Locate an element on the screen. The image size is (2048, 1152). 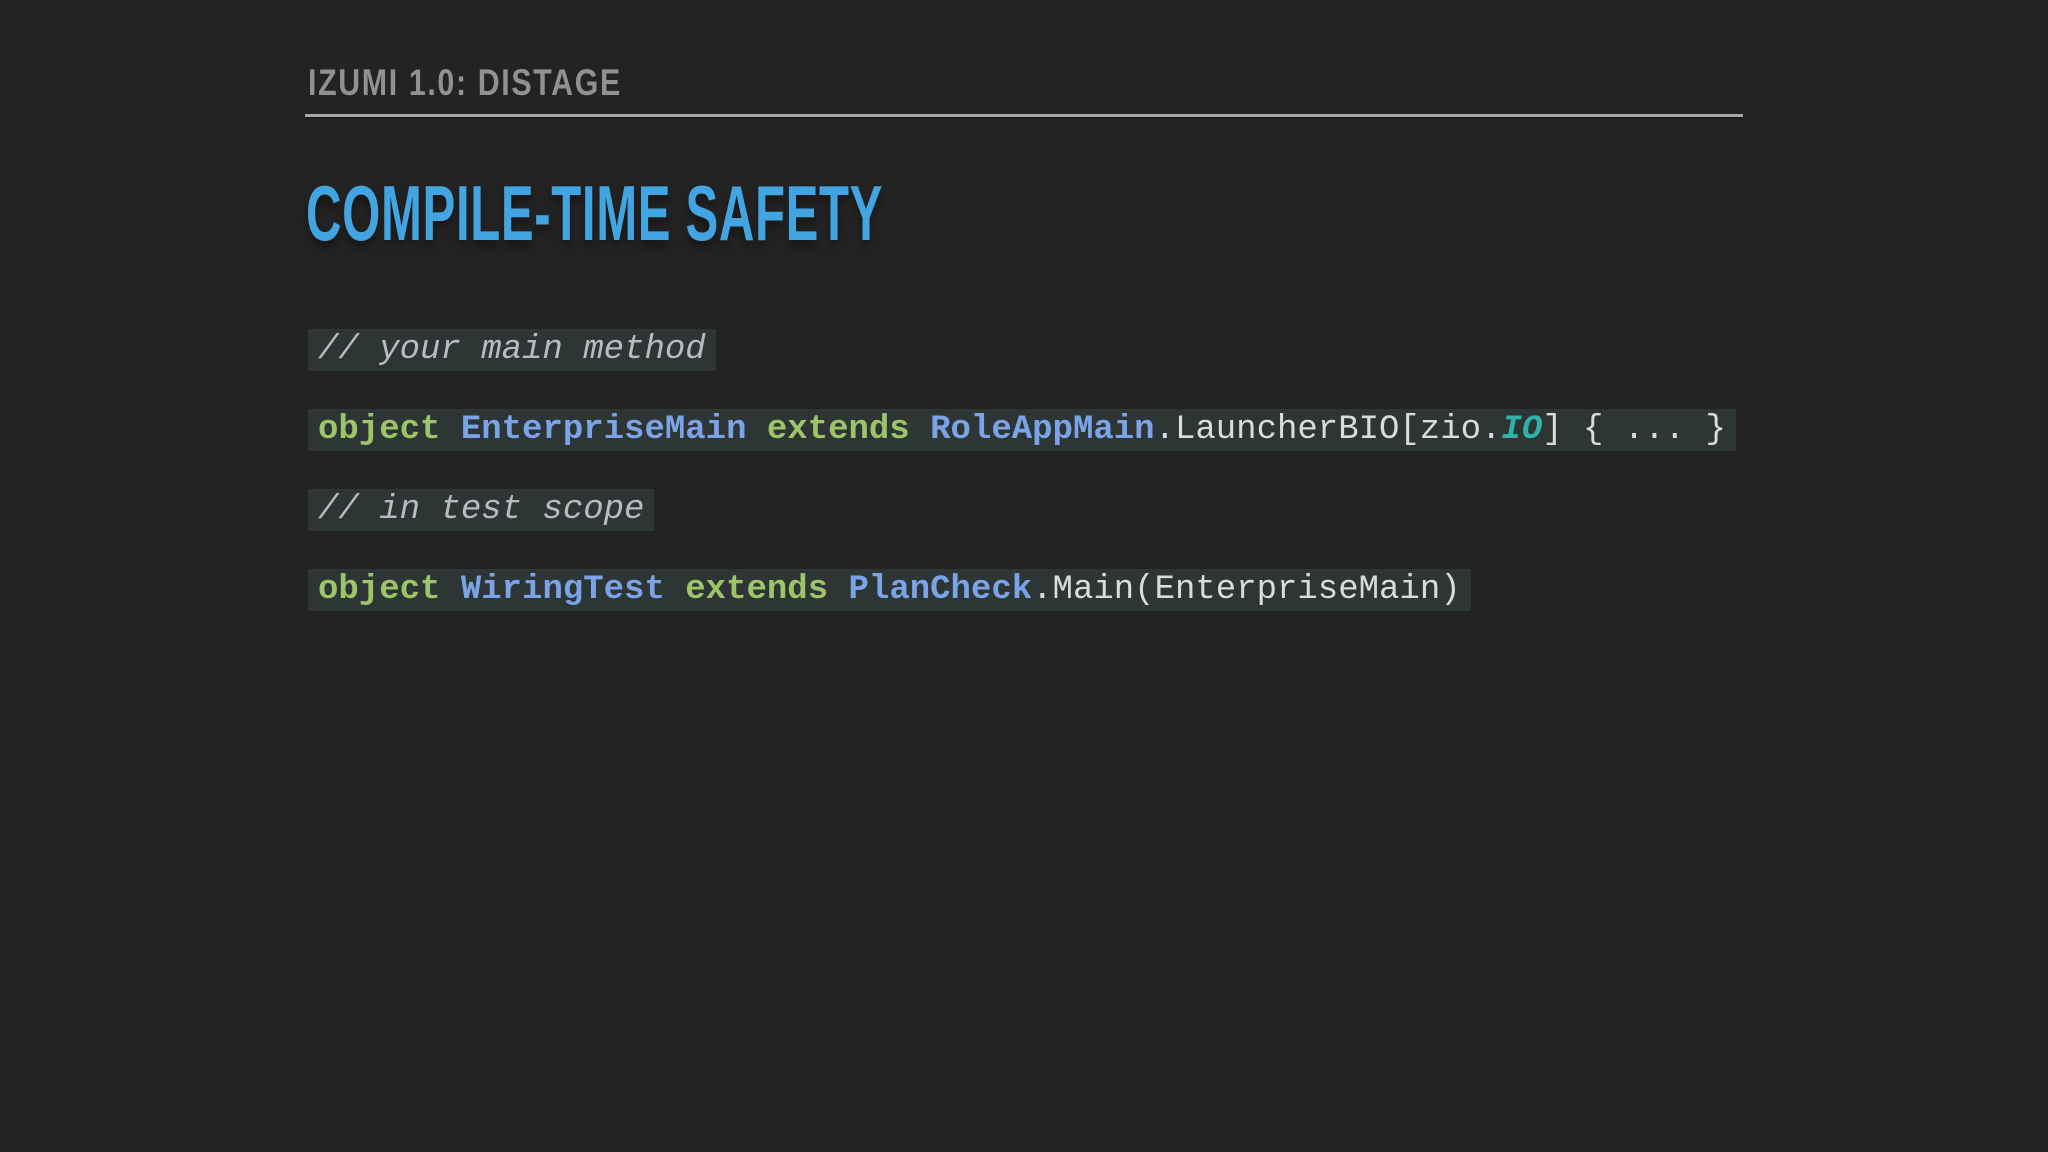
code-chip: // in test scope is located at coordinates (481, 510).